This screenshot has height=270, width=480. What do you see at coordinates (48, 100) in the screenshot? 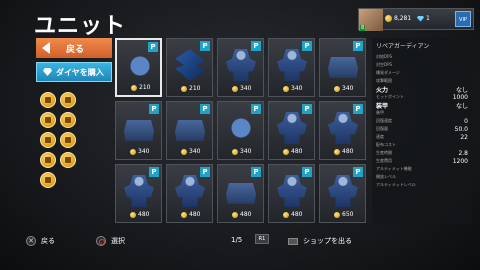
I see `helmet-icon` at bounding box center [48, 100].